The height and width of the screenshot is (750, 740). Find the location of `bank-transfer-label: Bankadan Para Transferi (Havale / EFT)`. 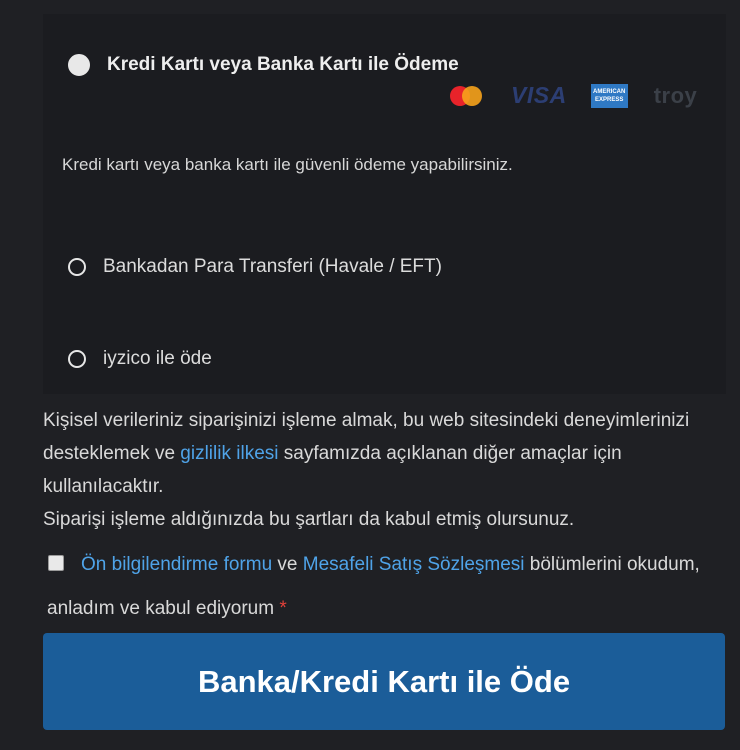

bank-transfer-label: Bankadan Para Transferi (Havale / EFT) is located at coordinates (272, 267).